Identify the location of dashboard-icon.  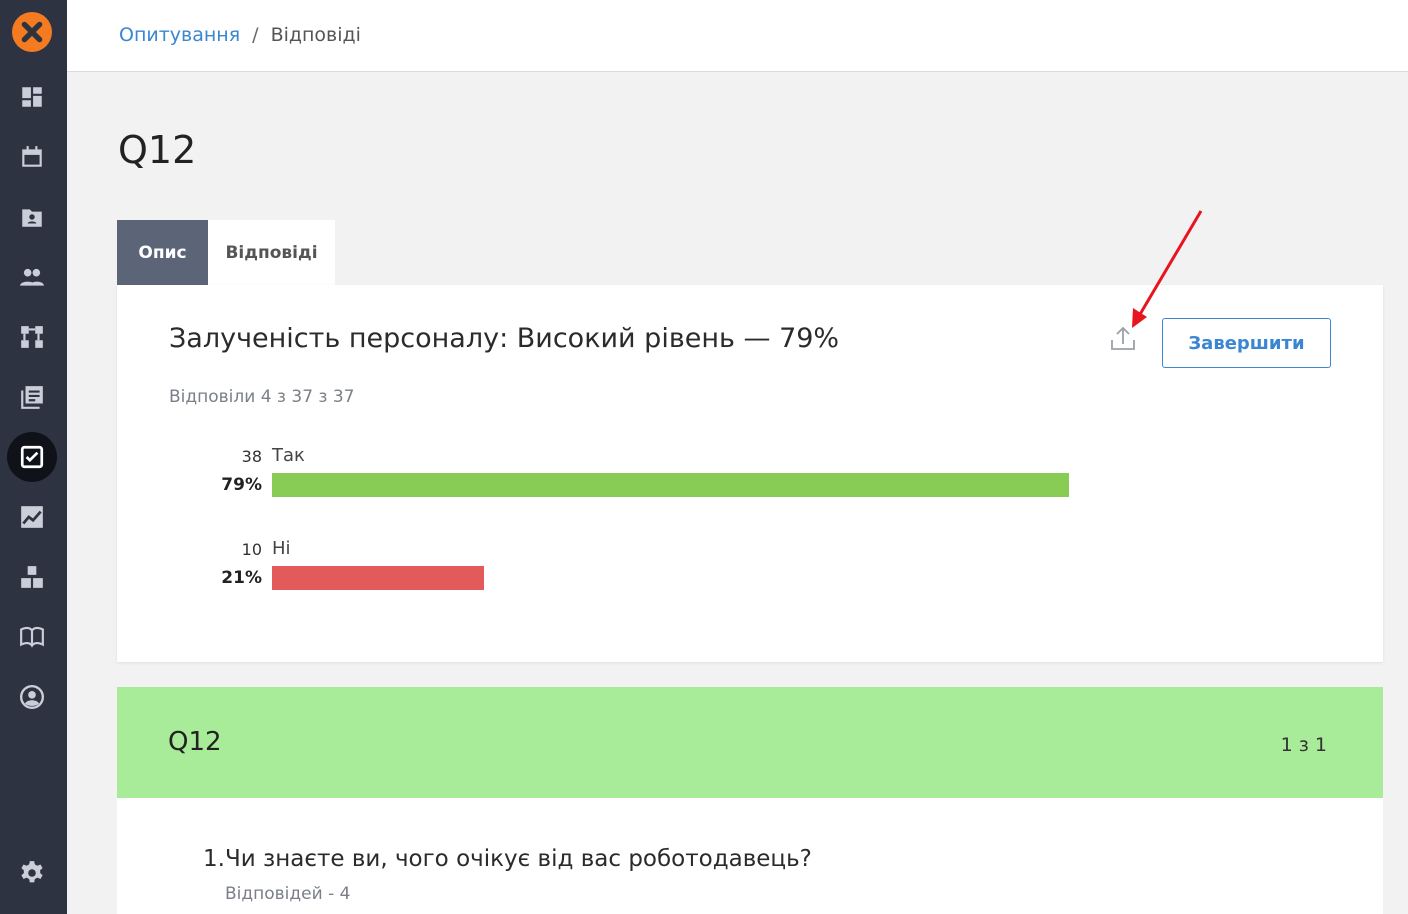
(32, 97).